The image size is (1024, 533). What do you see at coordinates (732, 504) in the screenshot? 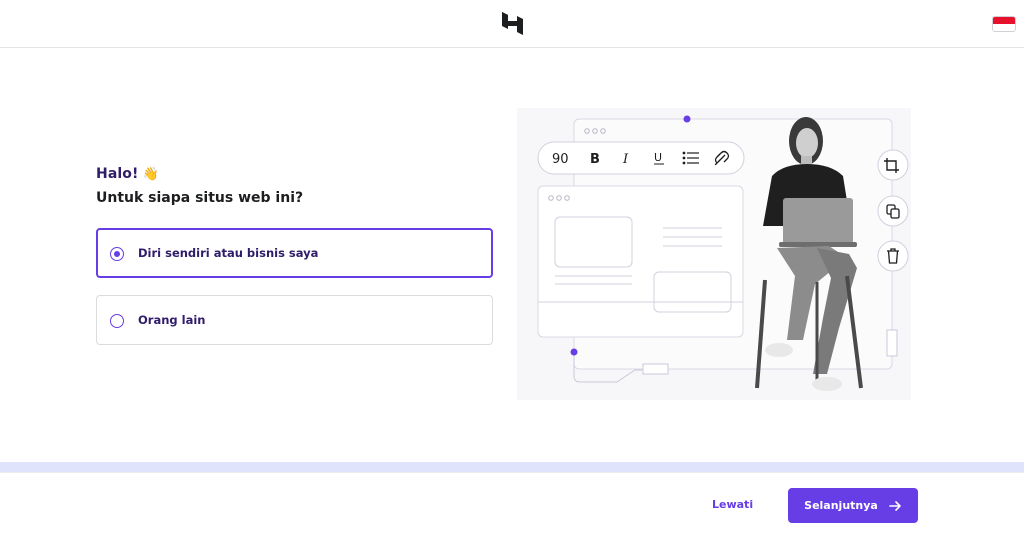
I see `skip-button: Lewati` at bounding box center [732, 504].